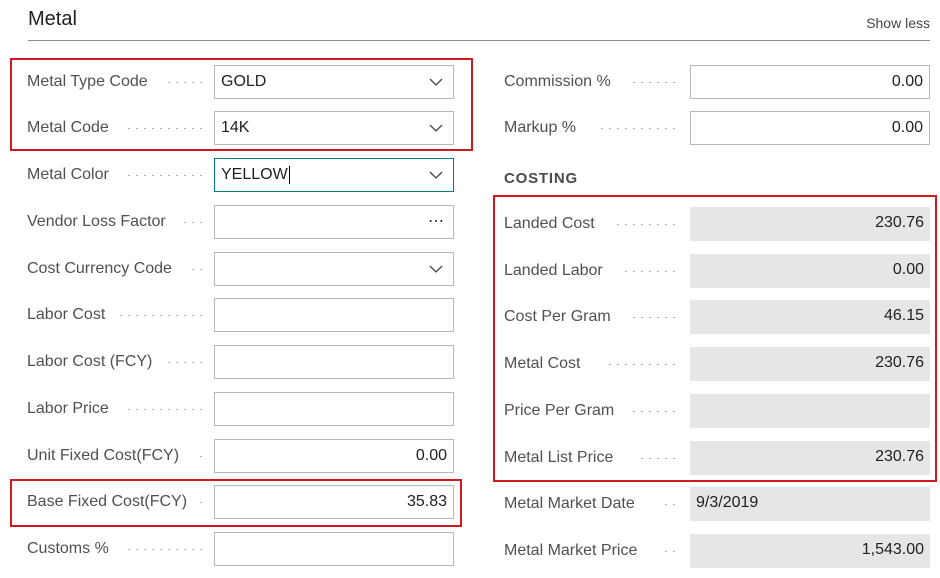 The width and height of the screenshot is (940, 578). I want to click on field-label: Metal Market Price, so click(574, 550).